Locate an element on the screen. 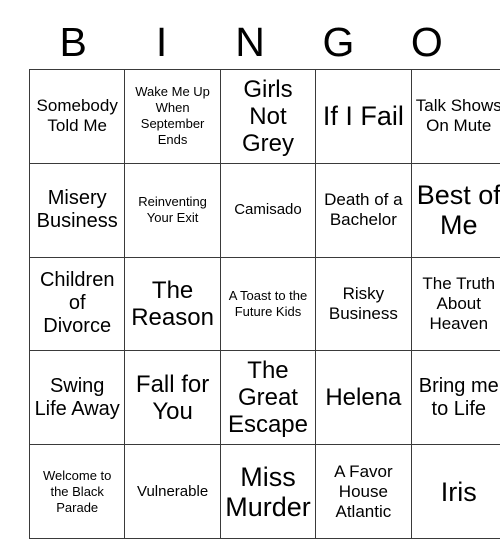 Image resolution: width=500 pixels, height=544 pixels. bingo-header-row: B I N G O is located at coordinates (250, 41).